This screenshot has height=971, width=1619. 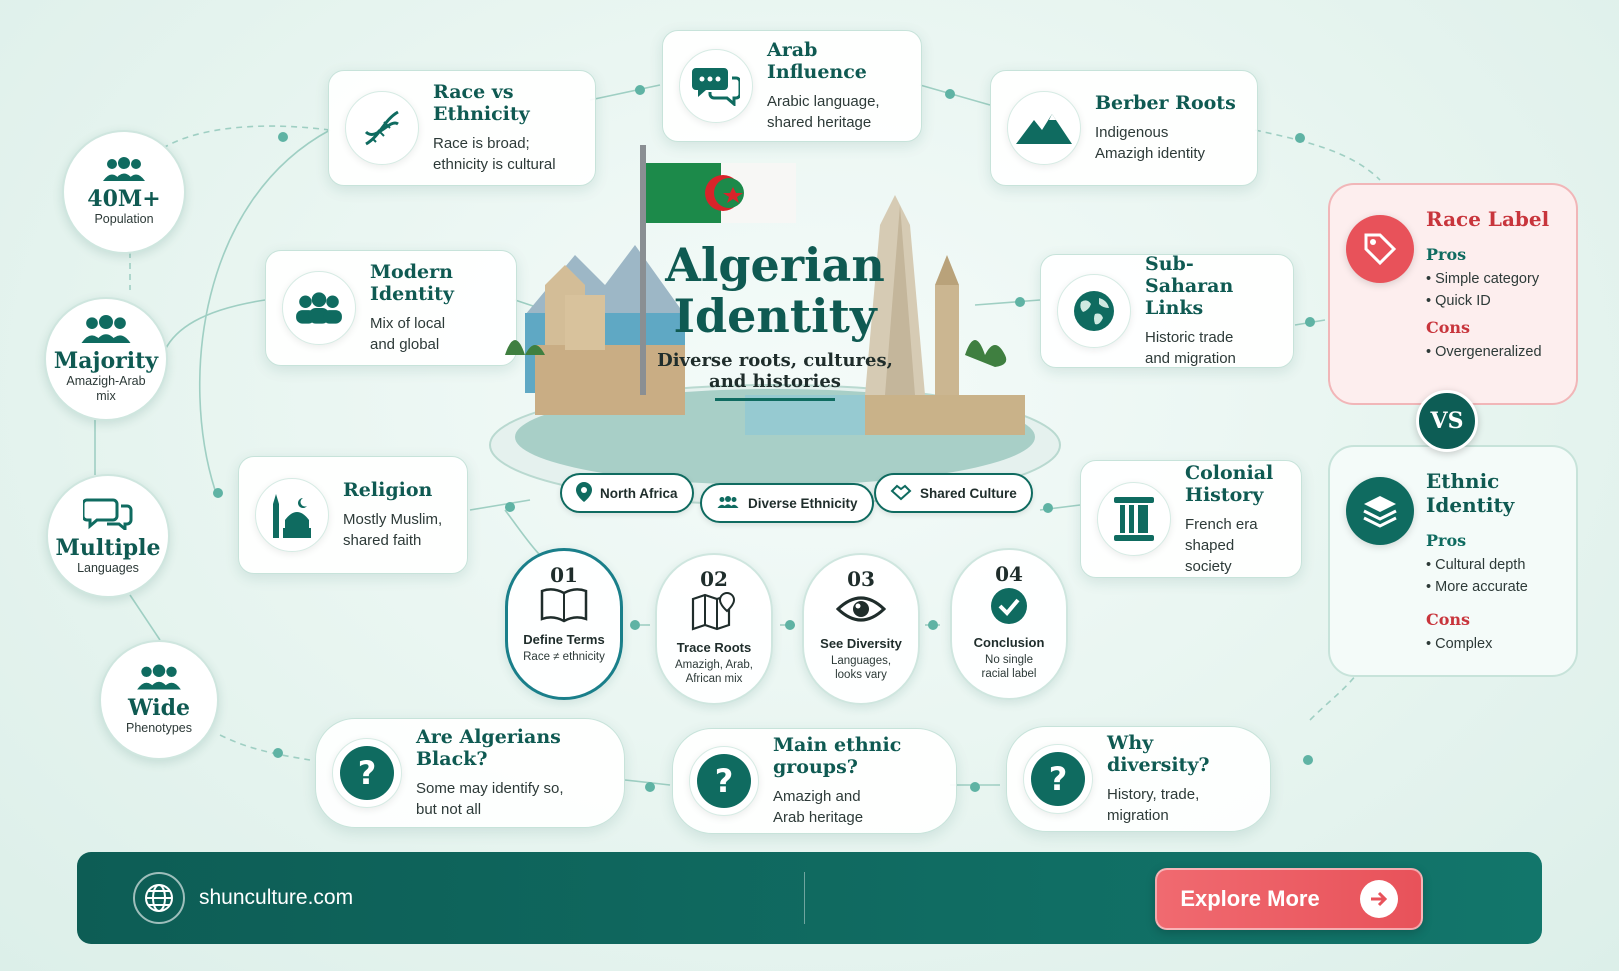 What do you see at coordinates (1153, 794) in the screenshot?
I see `faq-answer: History, trade,` at bounding box center [1153, 794].